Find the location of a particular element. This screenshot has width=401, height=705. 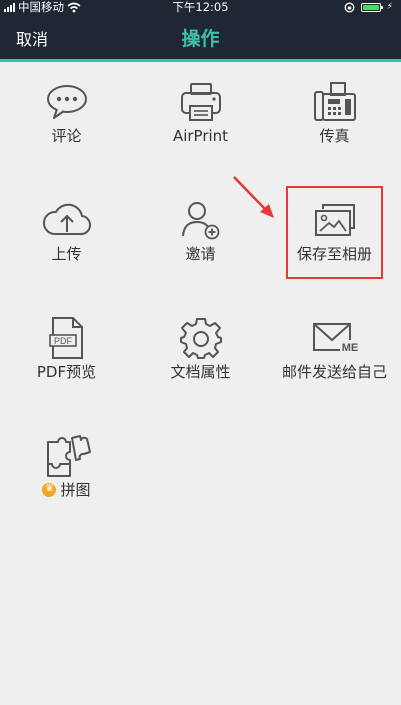

status-bar: 中国移动 下午12:05 ⚡ is located at coordinates (200, 7).